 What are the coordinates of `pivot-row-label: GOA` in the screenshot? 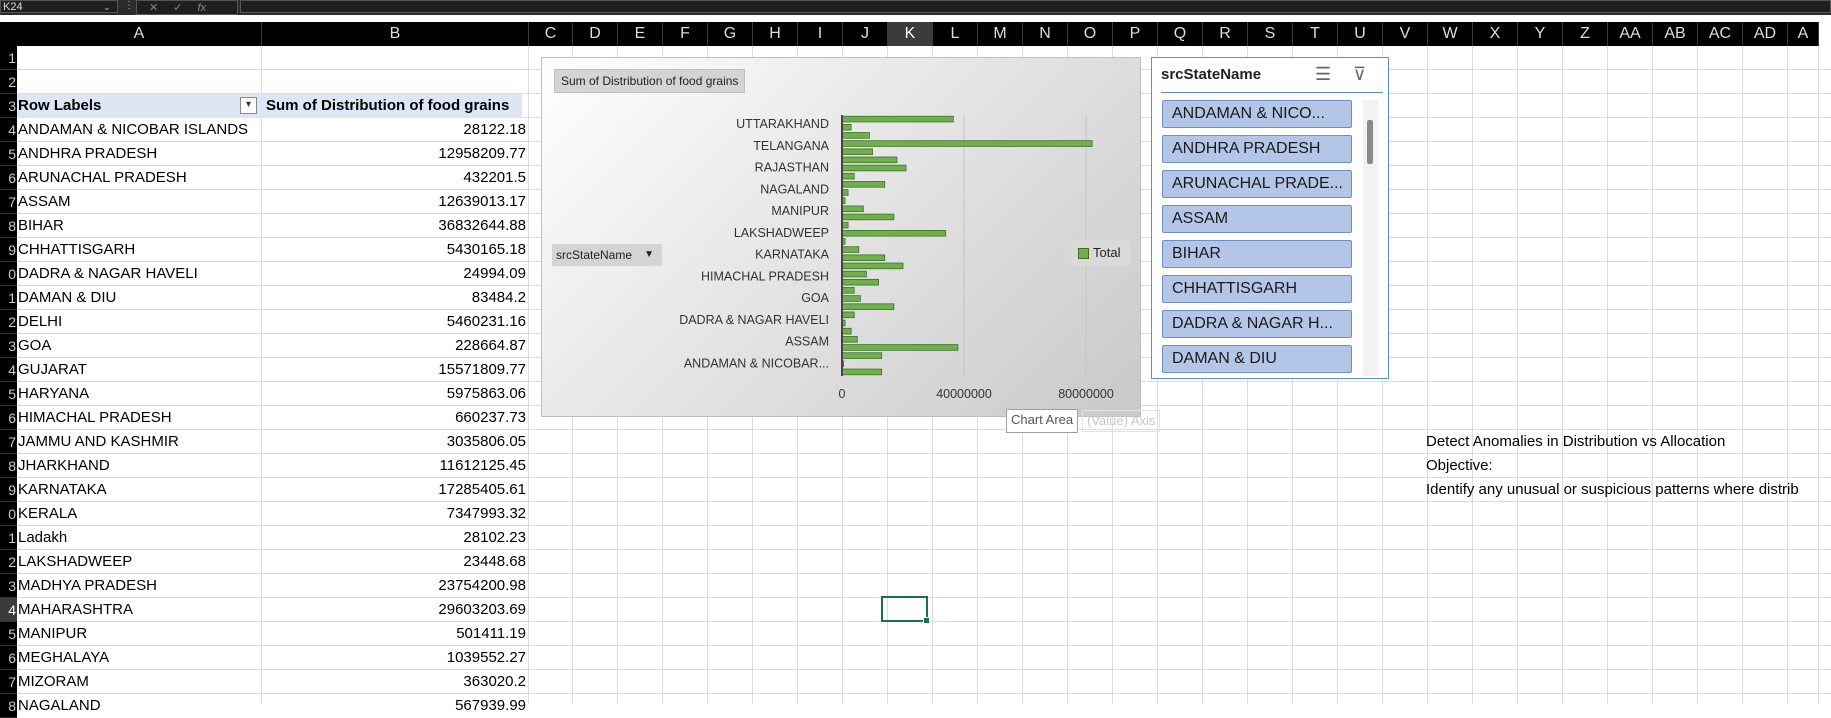 It's located at (34, 346).